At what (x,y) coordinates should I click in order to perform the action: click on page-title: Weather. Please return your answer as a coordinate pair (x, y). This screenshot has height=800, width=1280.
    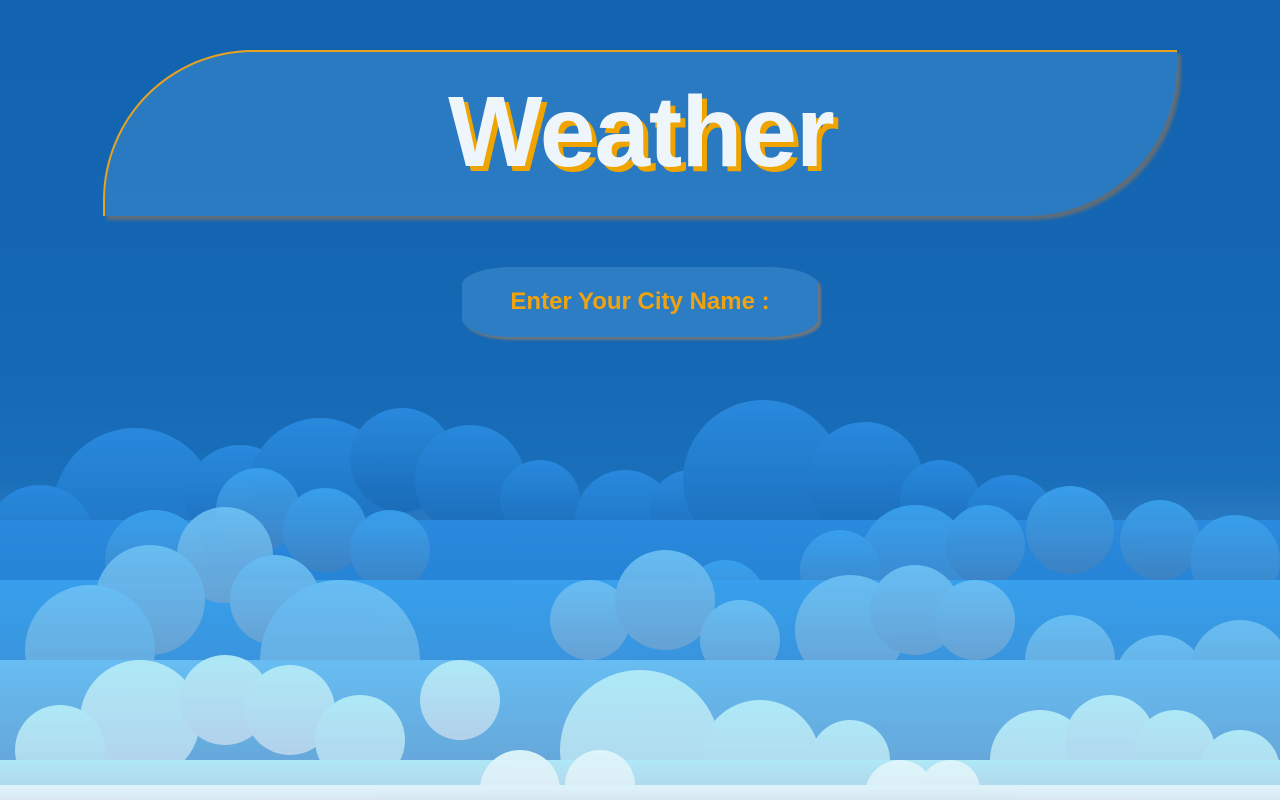
    Looking at the image, I should click on (641, 132).